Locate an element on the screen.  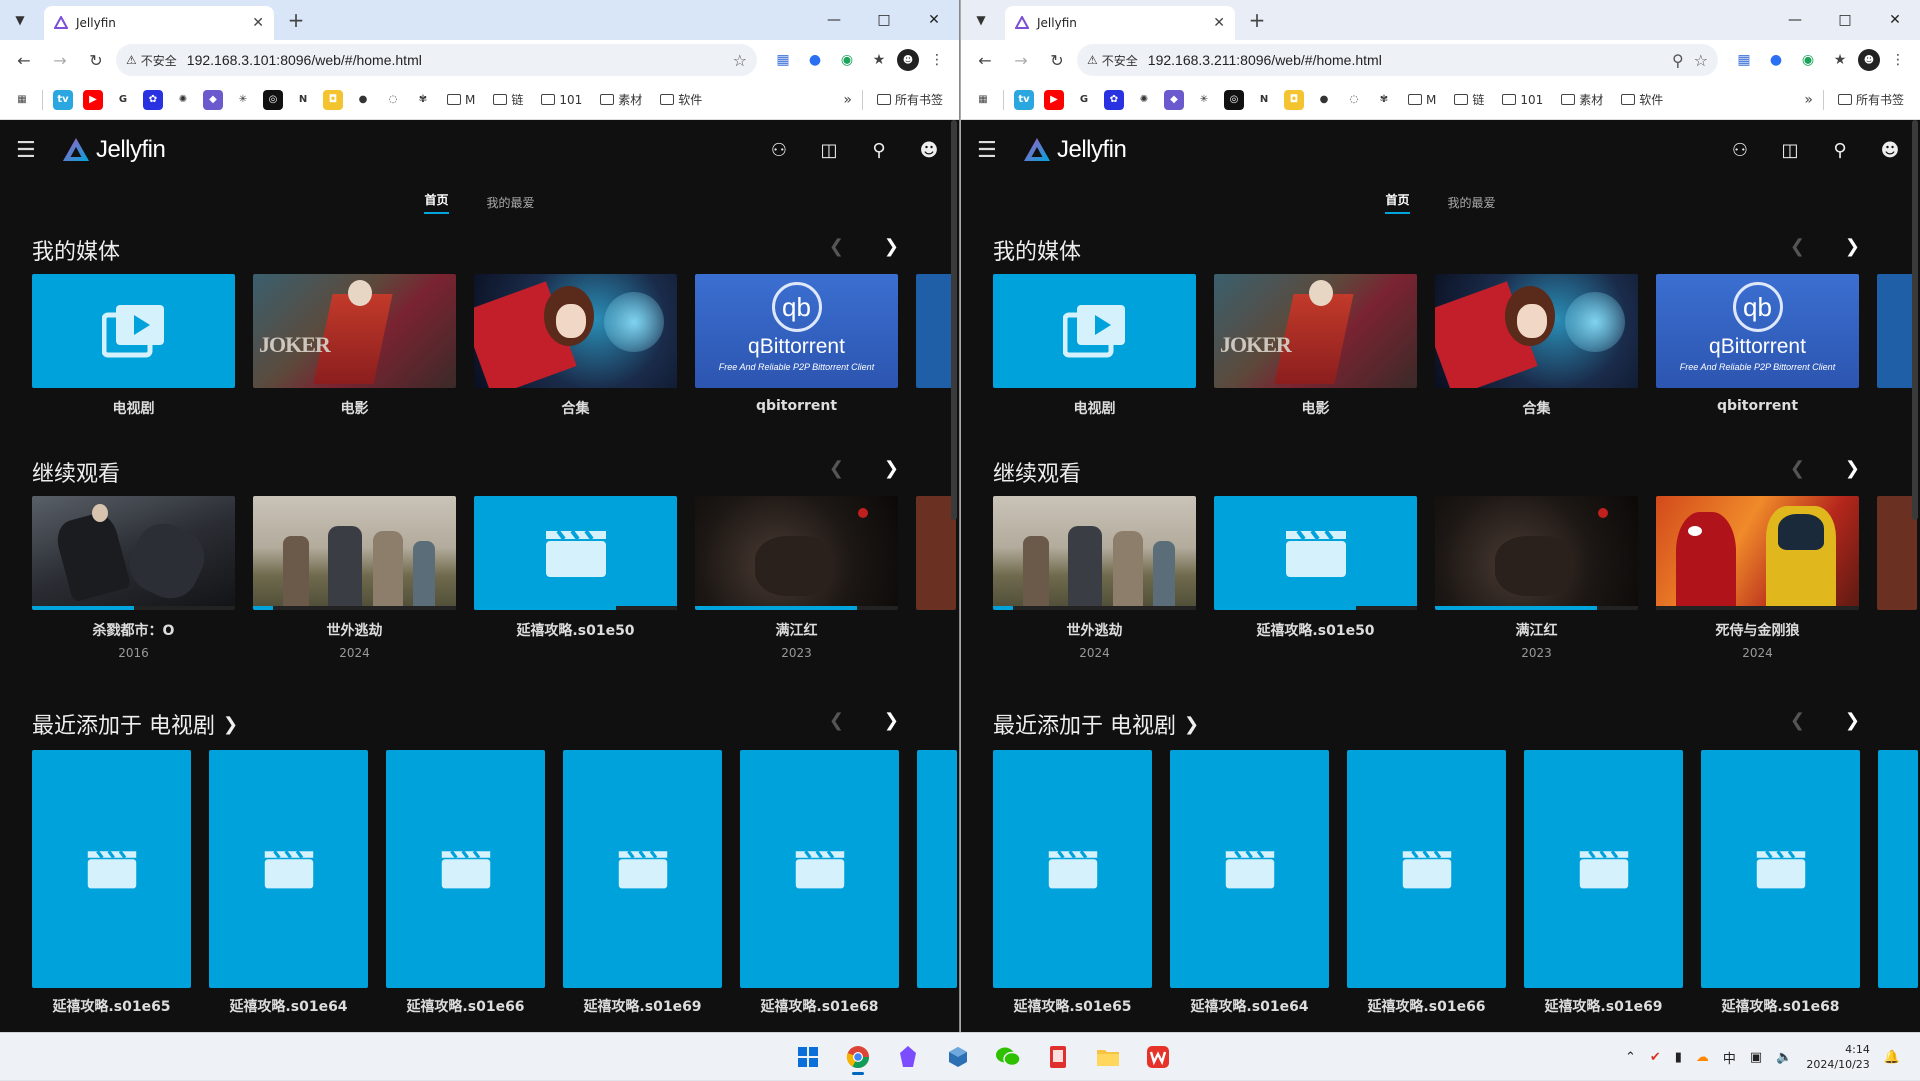
presentation-app-icon is located at coordinates (1058, 1057).